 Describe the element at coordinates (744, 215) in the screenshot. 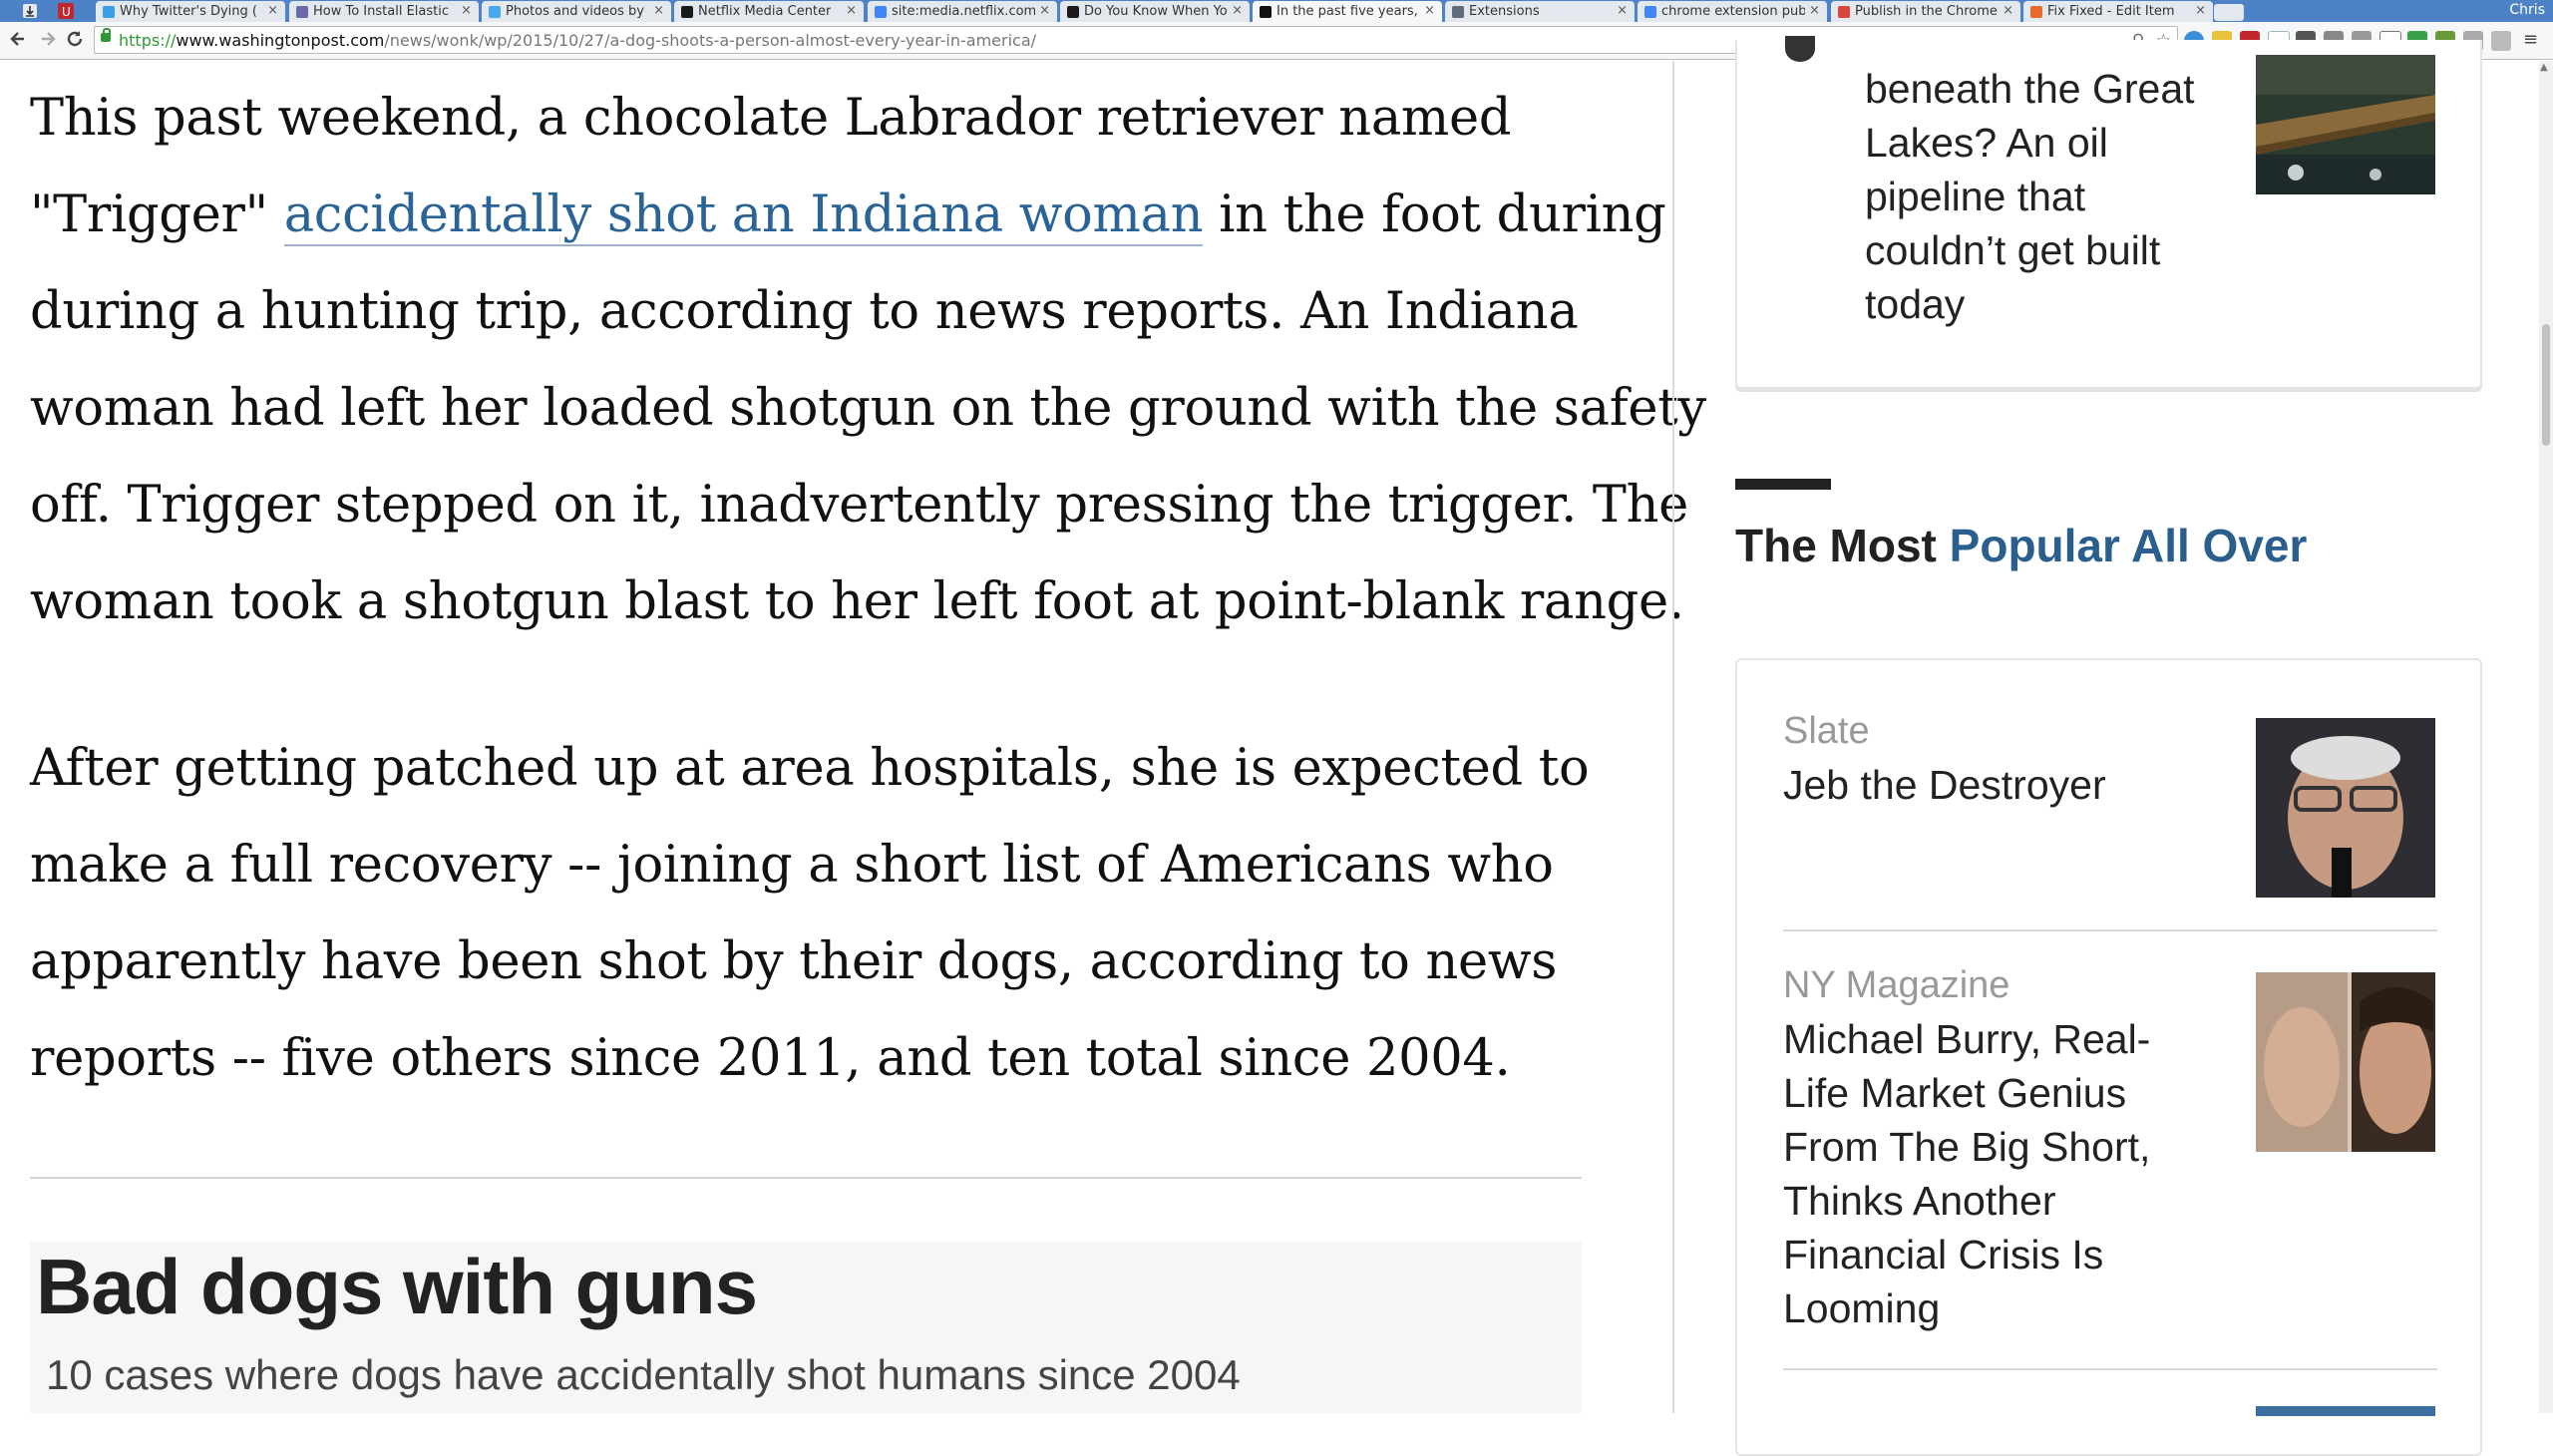

I see `article-link: accidentally shot an Indiana woman` at that location.